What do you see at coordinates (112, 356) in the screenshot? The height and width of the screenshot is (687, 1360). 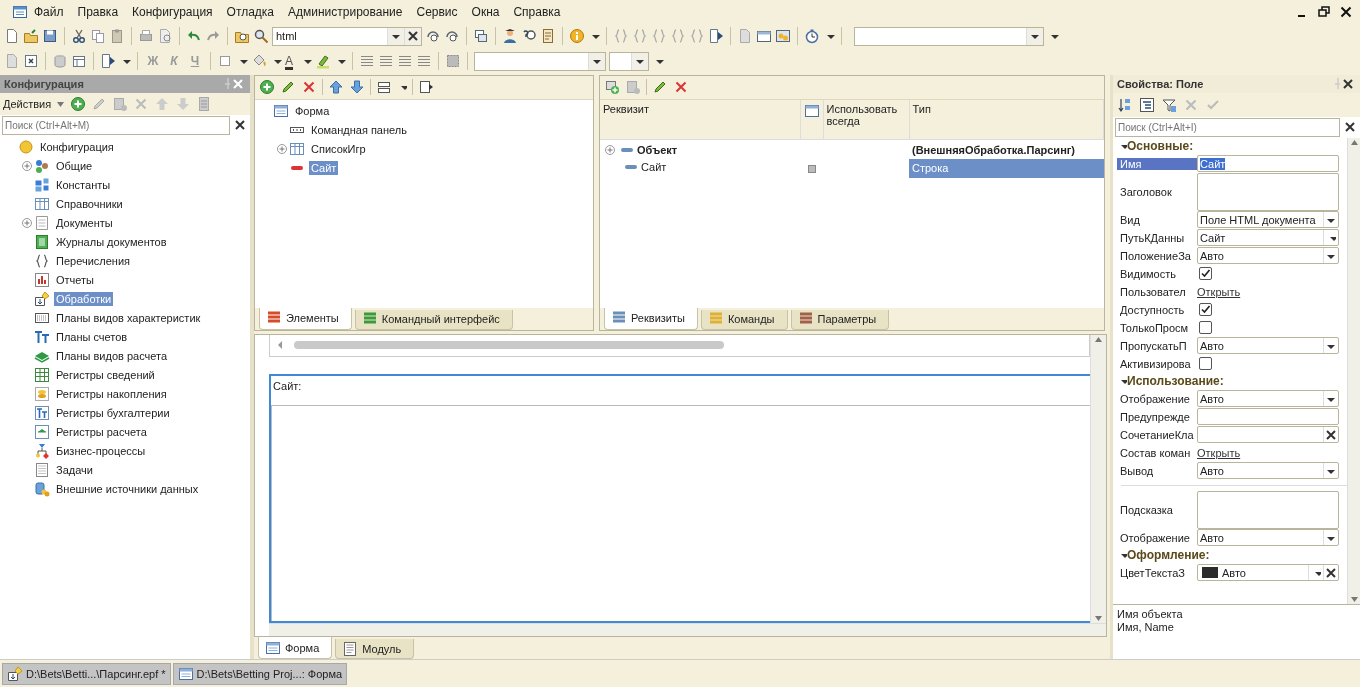 I see `tree-item: Планы видов расчета` at bounding box center [112, 356].